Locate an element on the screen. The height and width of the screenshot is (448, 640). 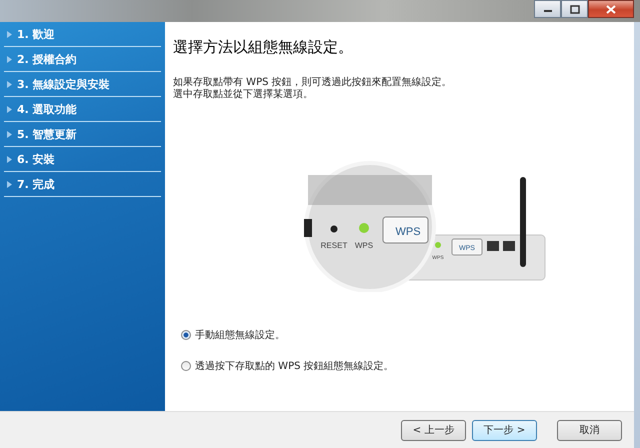
sidebar-item: 7. 完成 is located at coordinates (82, 184).